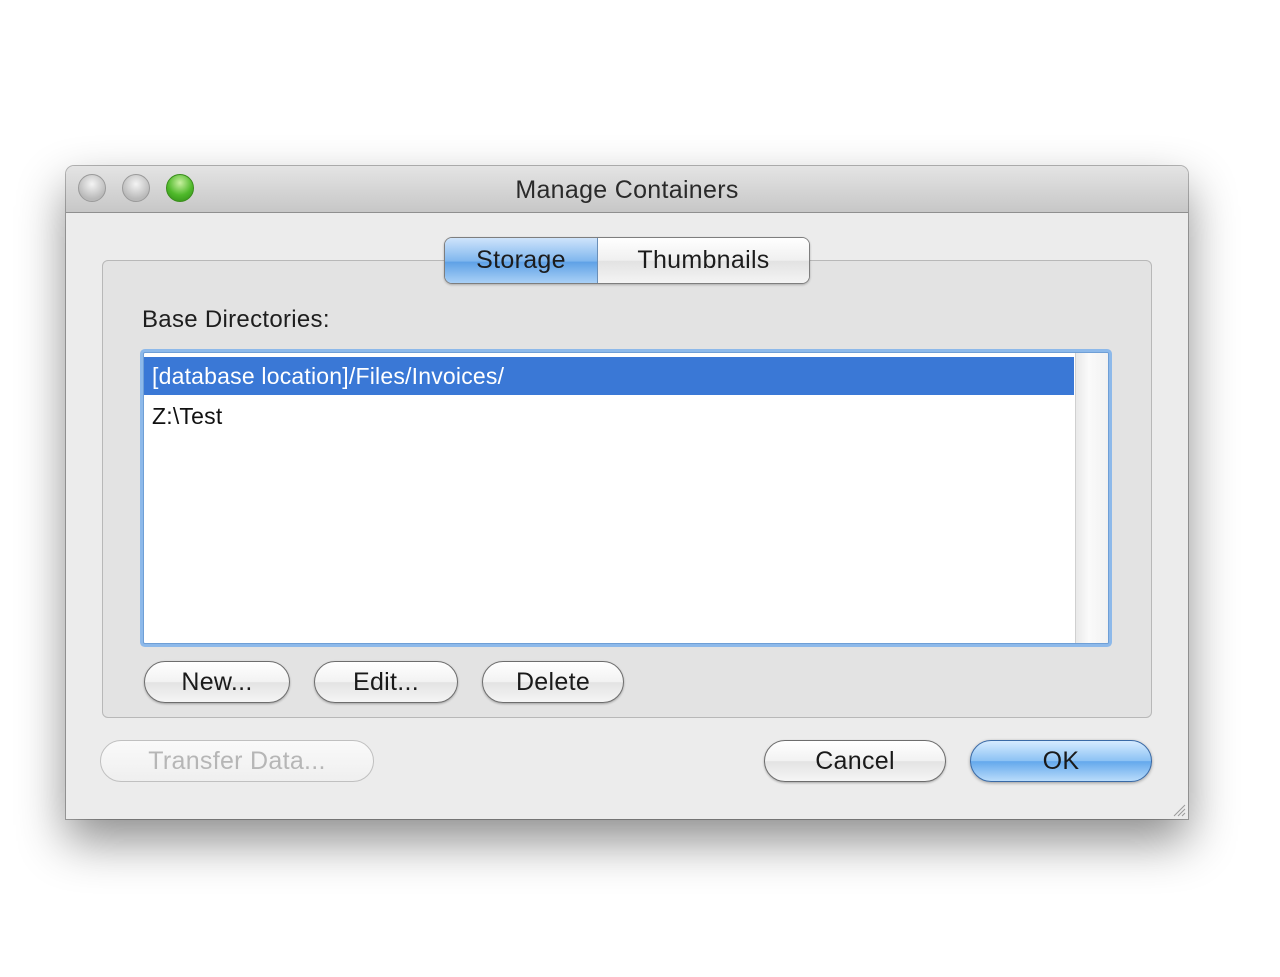 The image size is (1280, 977). I want to click on list-item: [database location]/Files/Invoices/, so click(609, 376).